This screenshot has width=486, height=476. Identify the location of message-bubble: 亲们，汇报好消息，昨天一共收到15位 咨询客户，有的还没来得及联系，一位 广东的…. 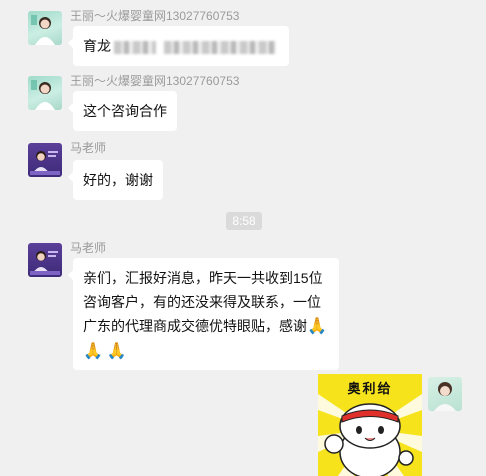
(203, 314).